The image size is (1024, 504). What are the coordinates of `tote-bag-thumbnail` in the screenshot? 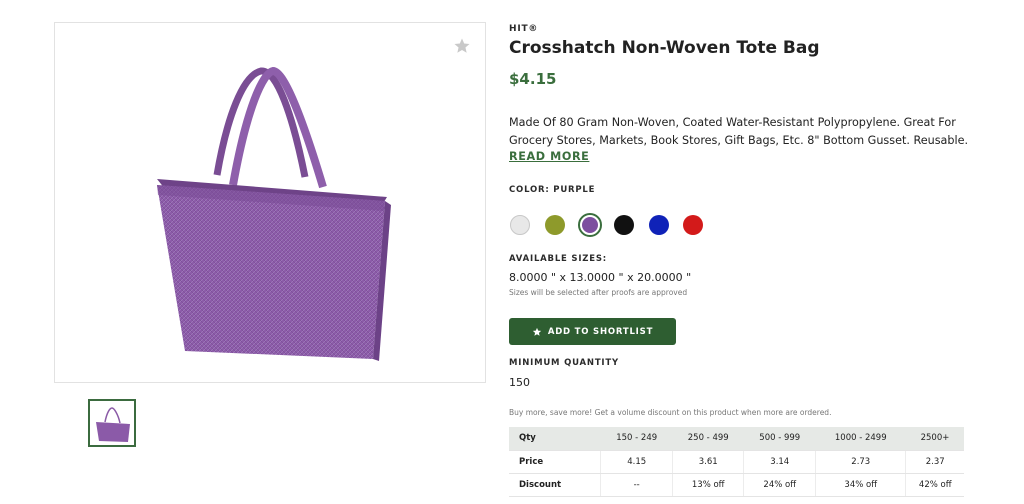 It's located at (113, 424).